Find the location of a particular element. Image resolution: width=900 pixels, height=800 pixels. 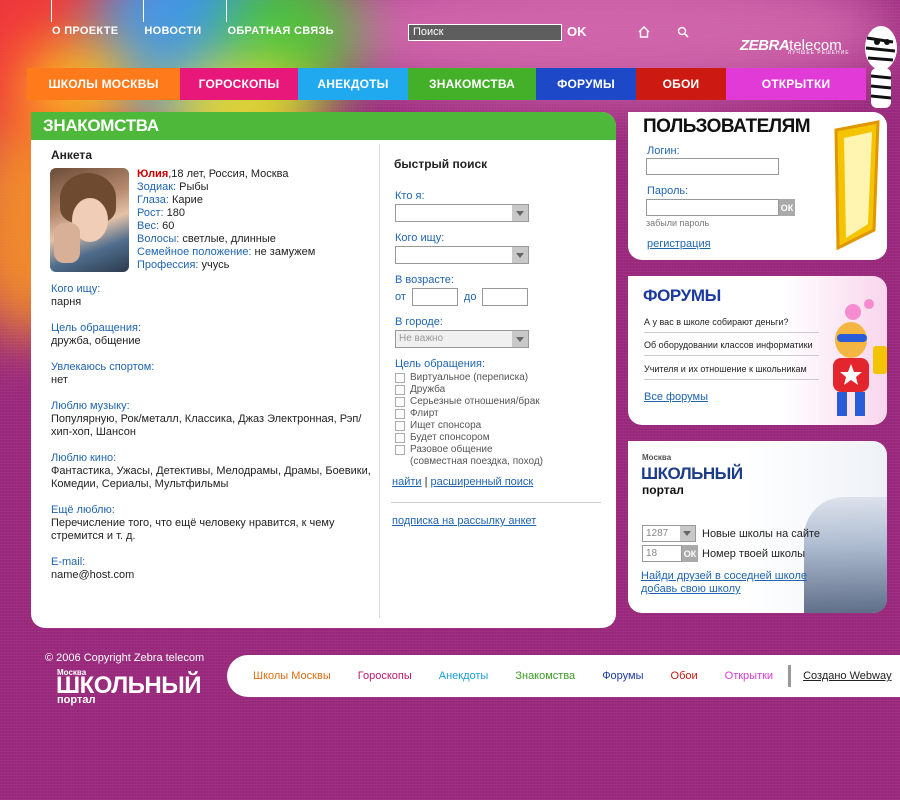

goal-checkbox: Дружба is located at coordinates (505, 390).